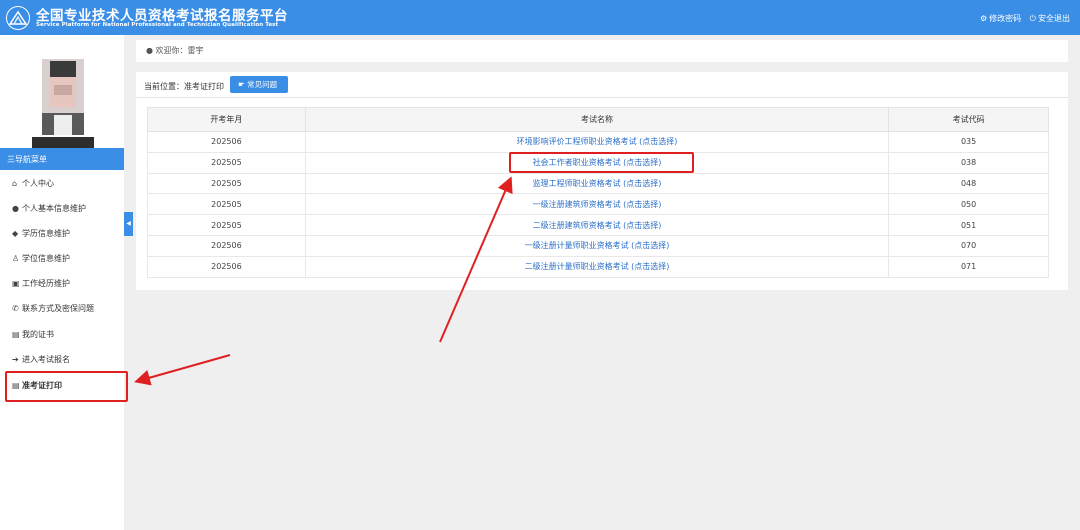 Image resolution: width=1080 pixels, height=530 pixels. I want to click on arrow-to-exam-row, so click(476, 259).